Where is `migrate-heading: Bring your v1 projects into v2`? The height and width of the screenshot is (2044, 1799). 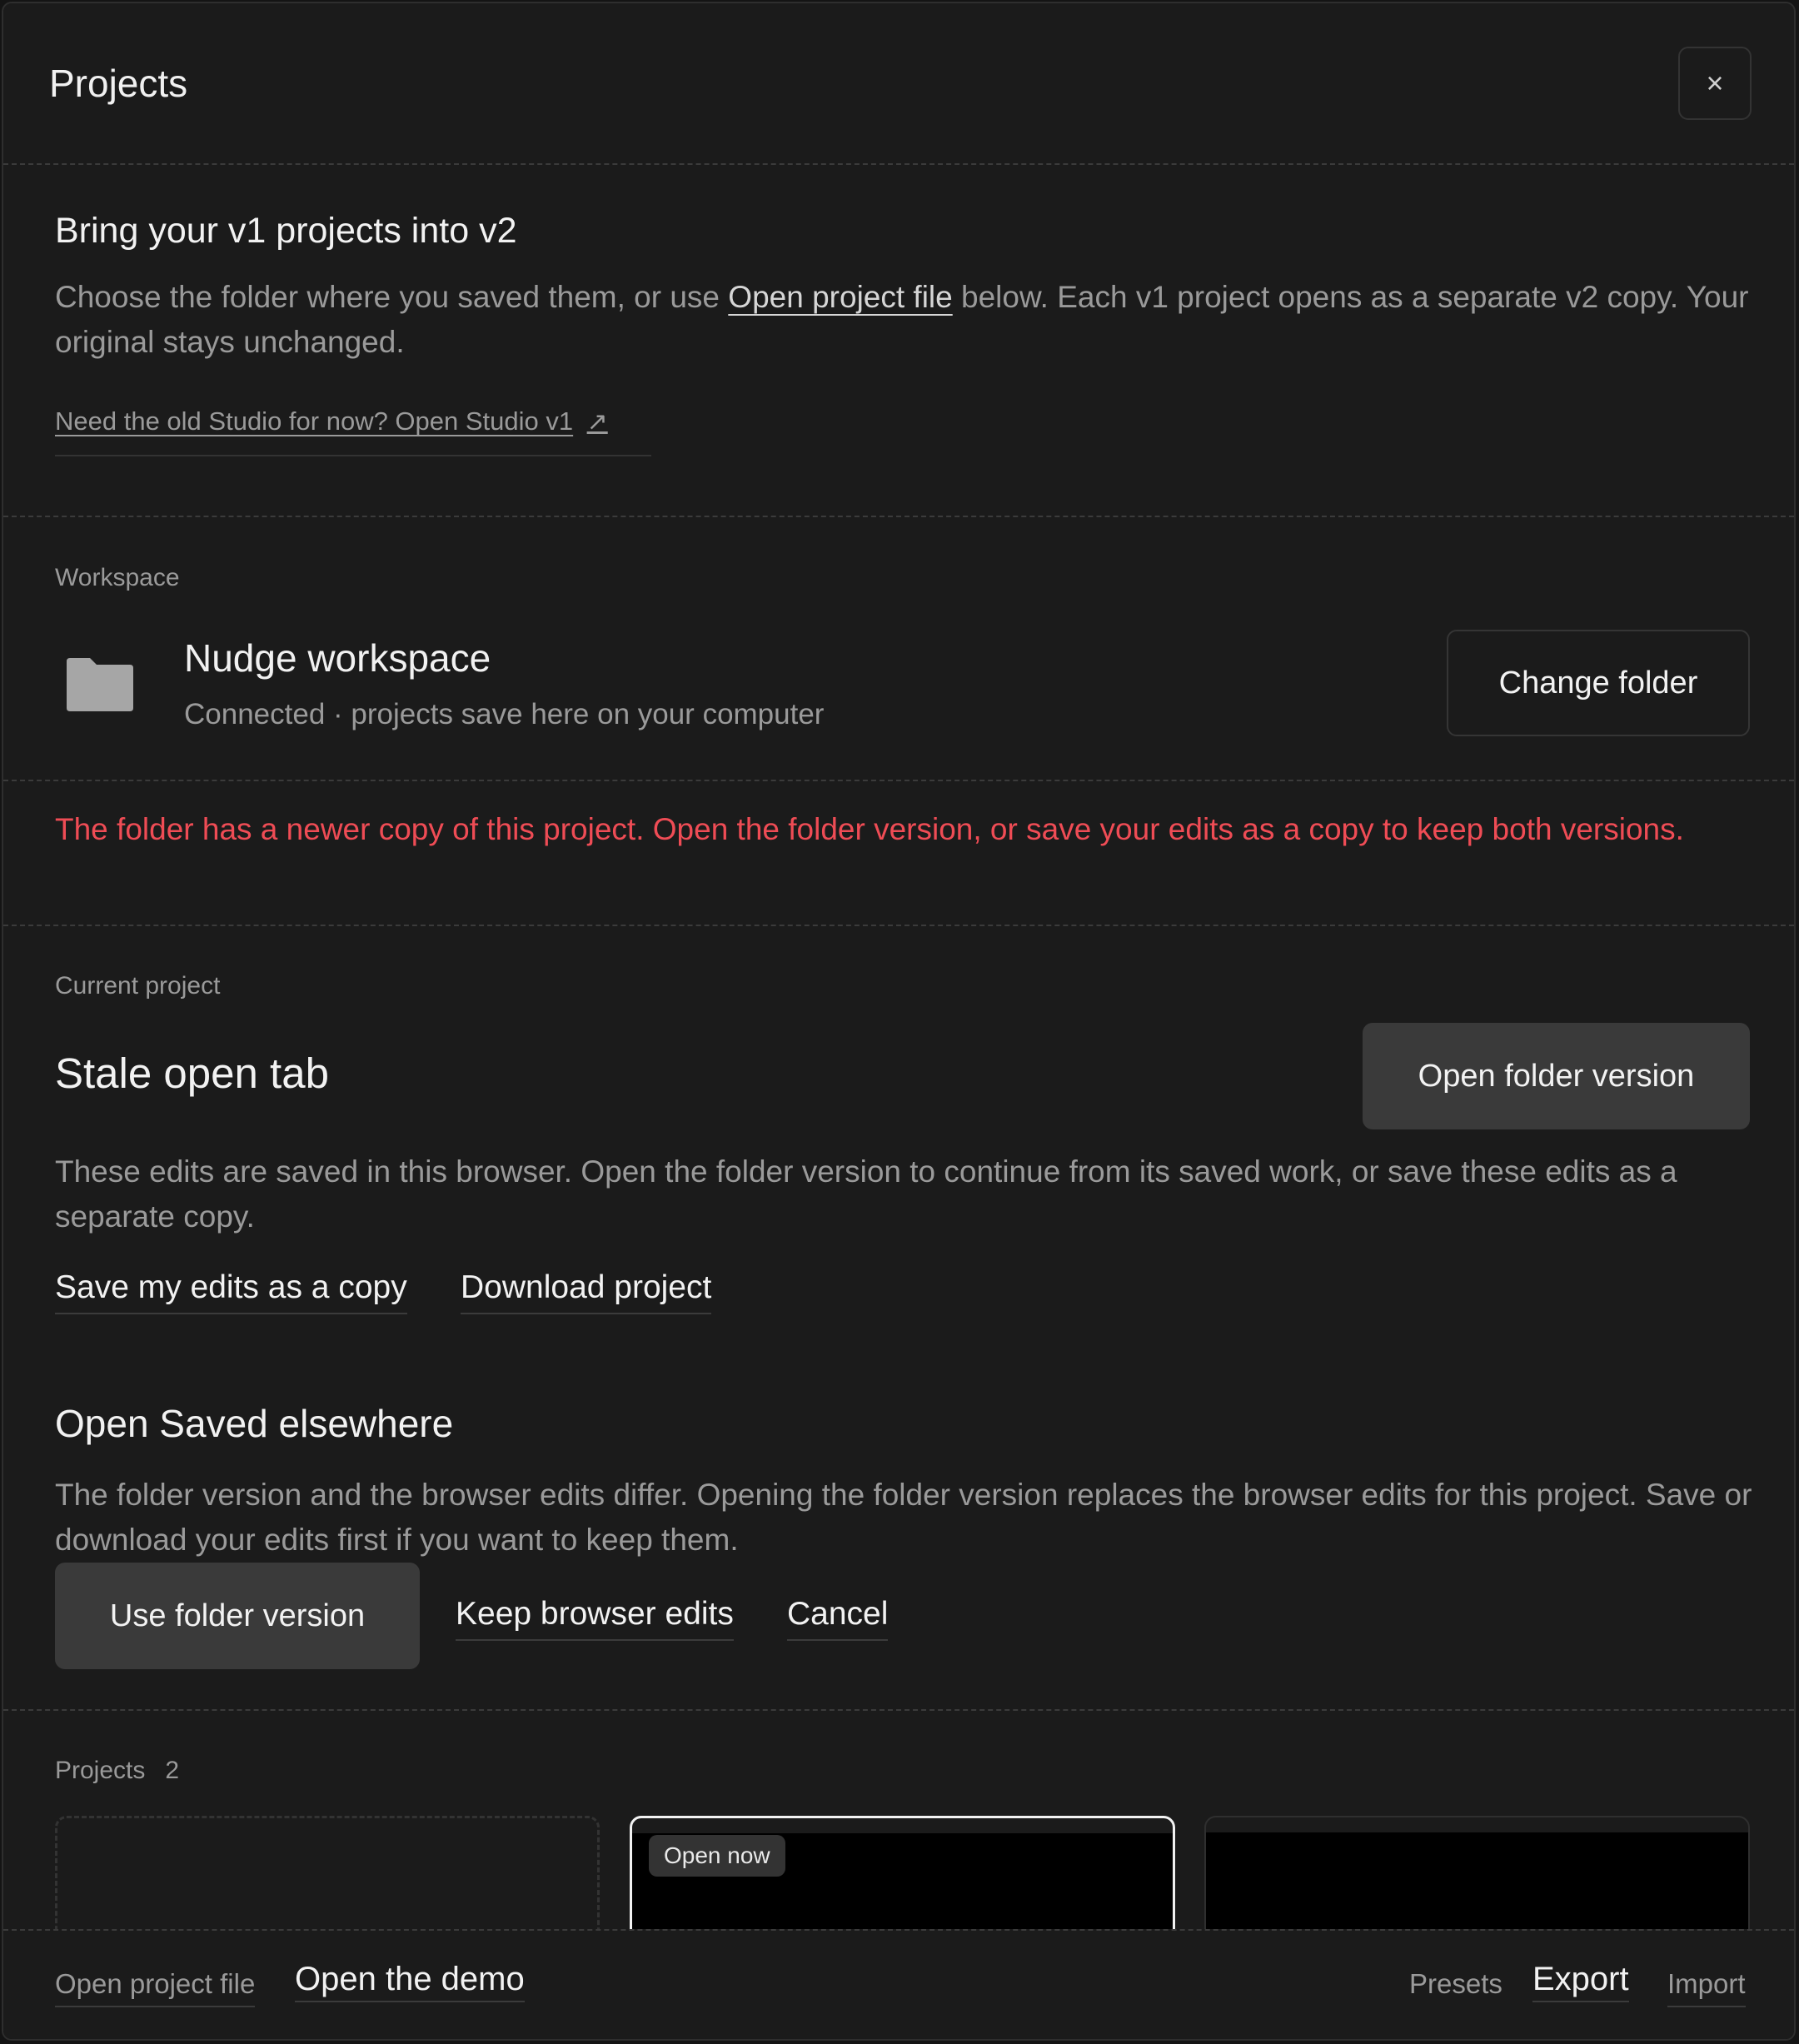
migrate-heading: Bring your v1 projects into v2 is located at coordinates (286, 231).